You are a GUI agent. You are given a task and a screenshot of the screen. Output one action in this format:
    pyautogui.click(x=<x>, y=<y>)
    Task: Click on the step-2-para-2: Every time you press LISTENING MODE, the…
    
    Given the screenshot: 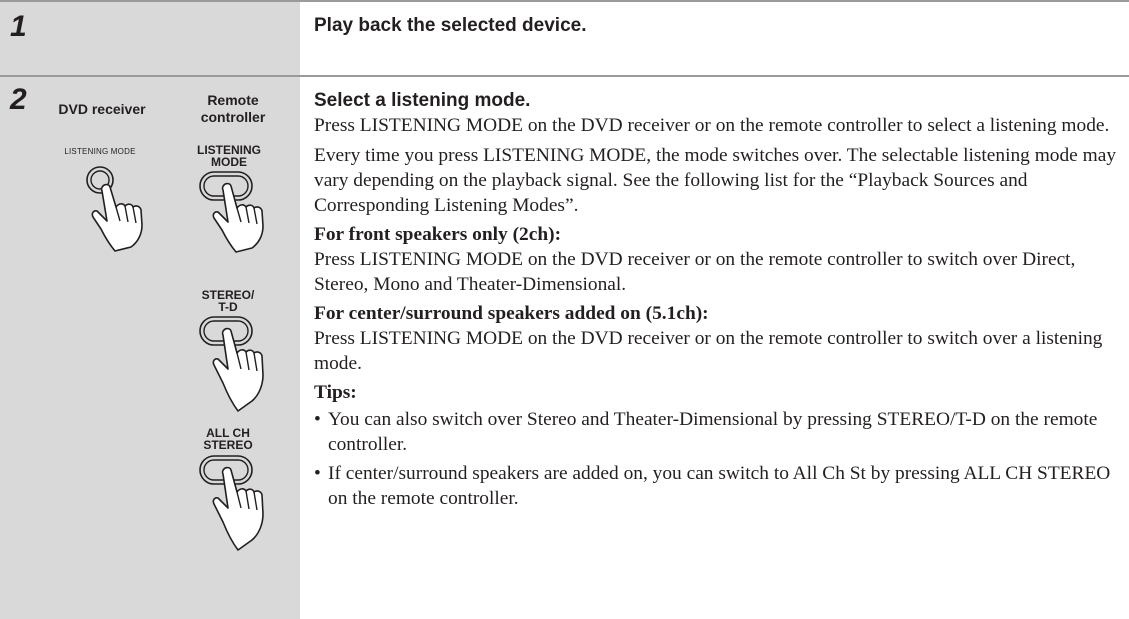 What is the action you would take?
    pyautogui.click(x=715, y=180)
    